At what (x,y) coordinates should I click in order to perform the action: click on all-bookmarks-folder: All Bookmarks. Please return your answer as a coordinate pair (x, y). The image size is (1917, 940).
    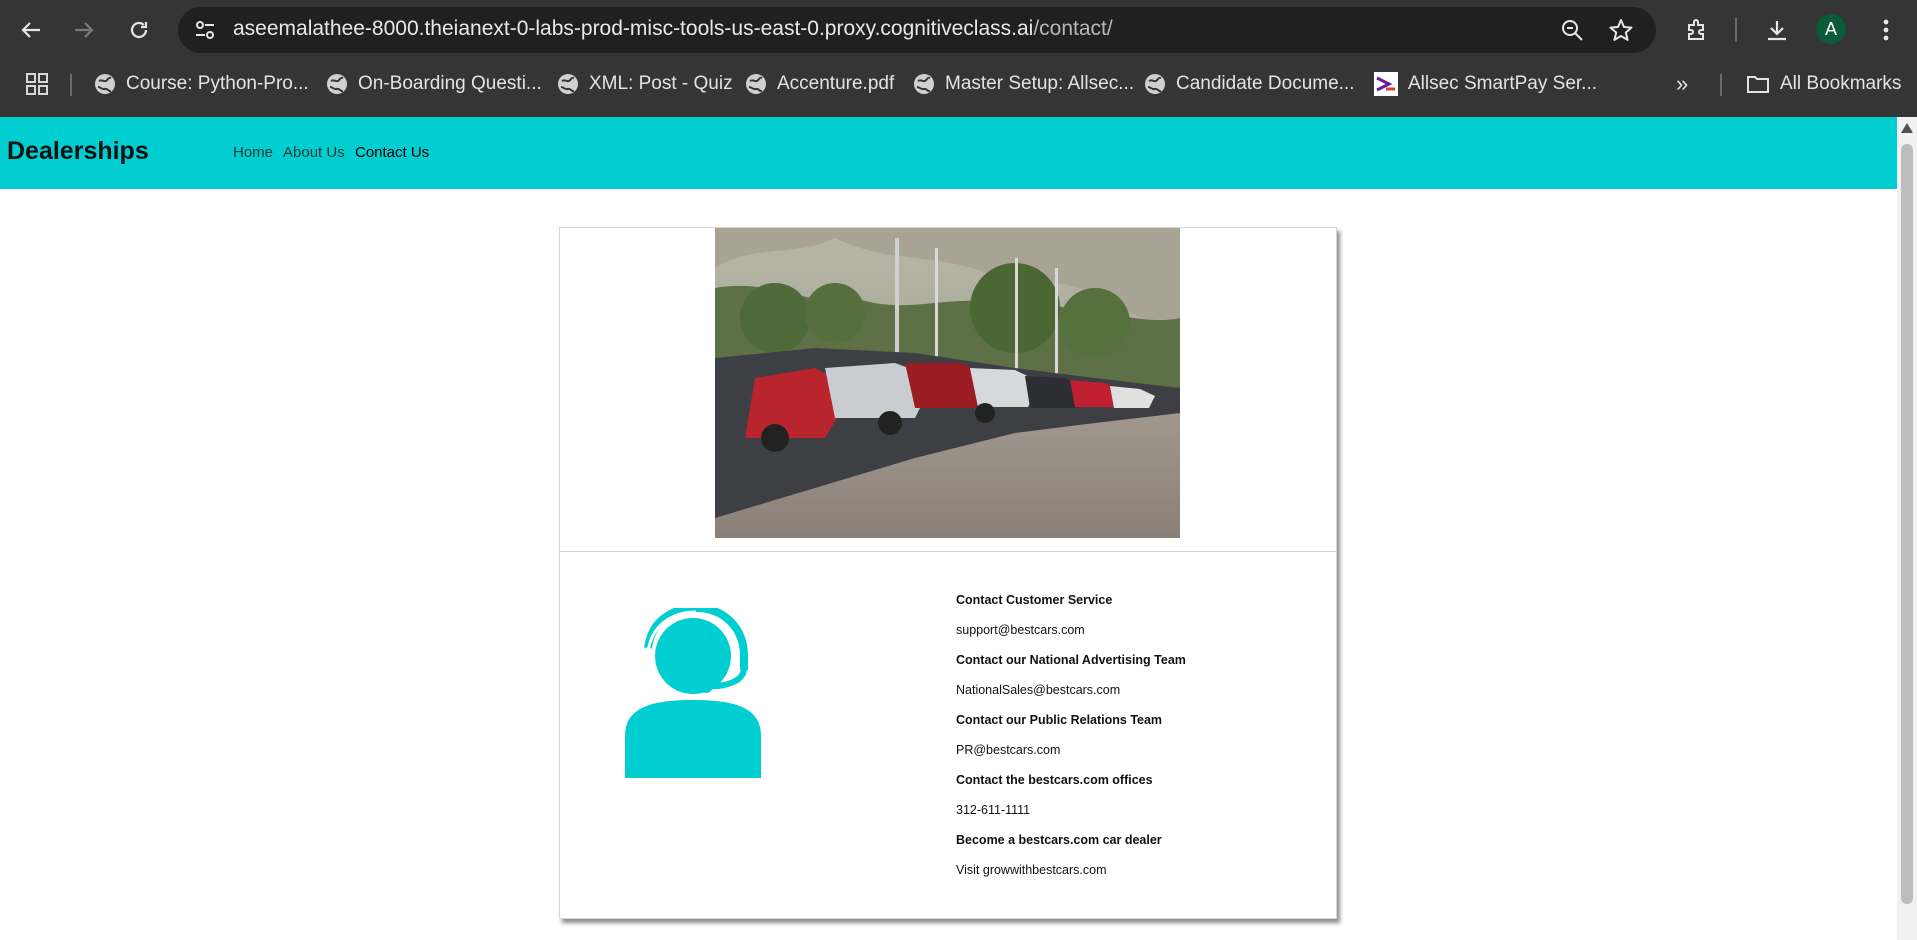
    Looking at the image, I should click on (1823, 84).